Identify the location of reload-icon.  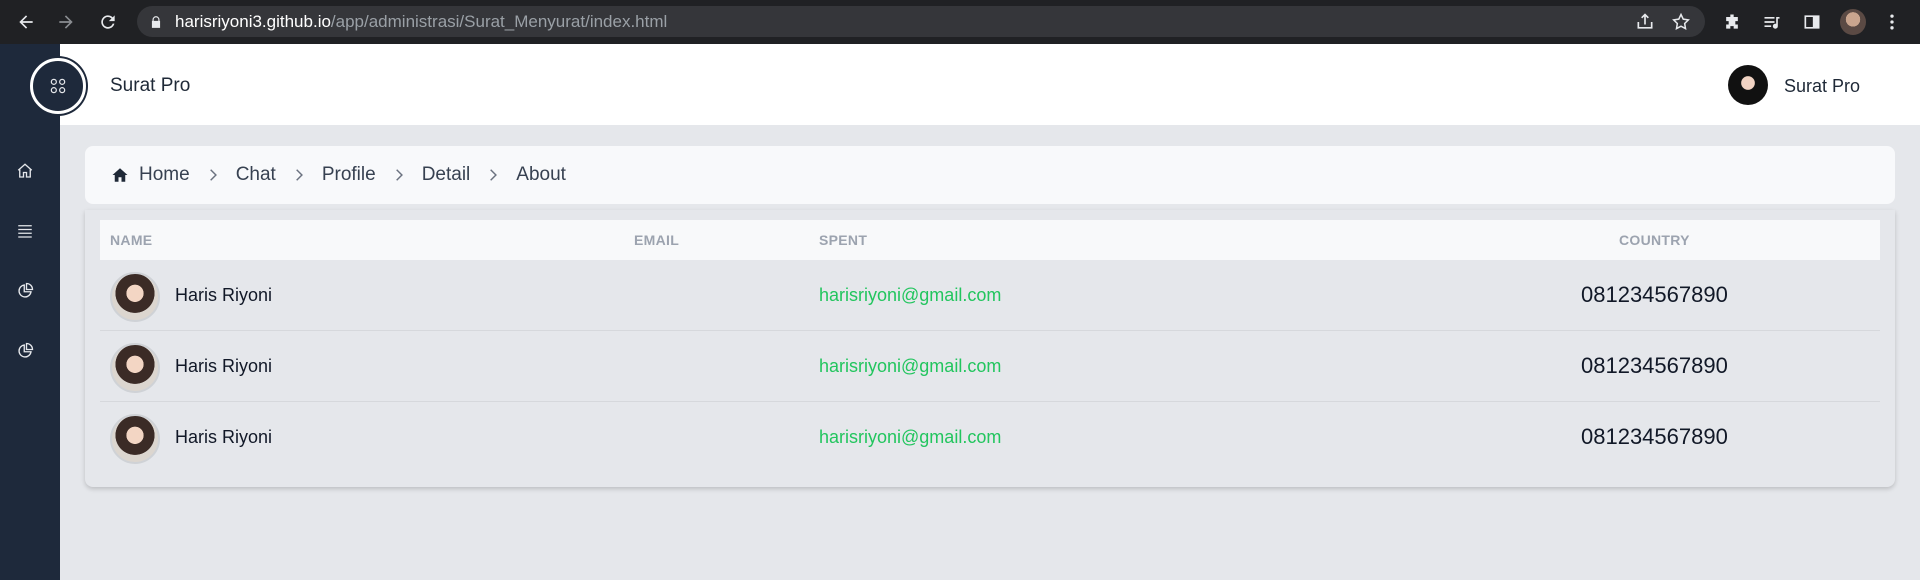
(108, 22).